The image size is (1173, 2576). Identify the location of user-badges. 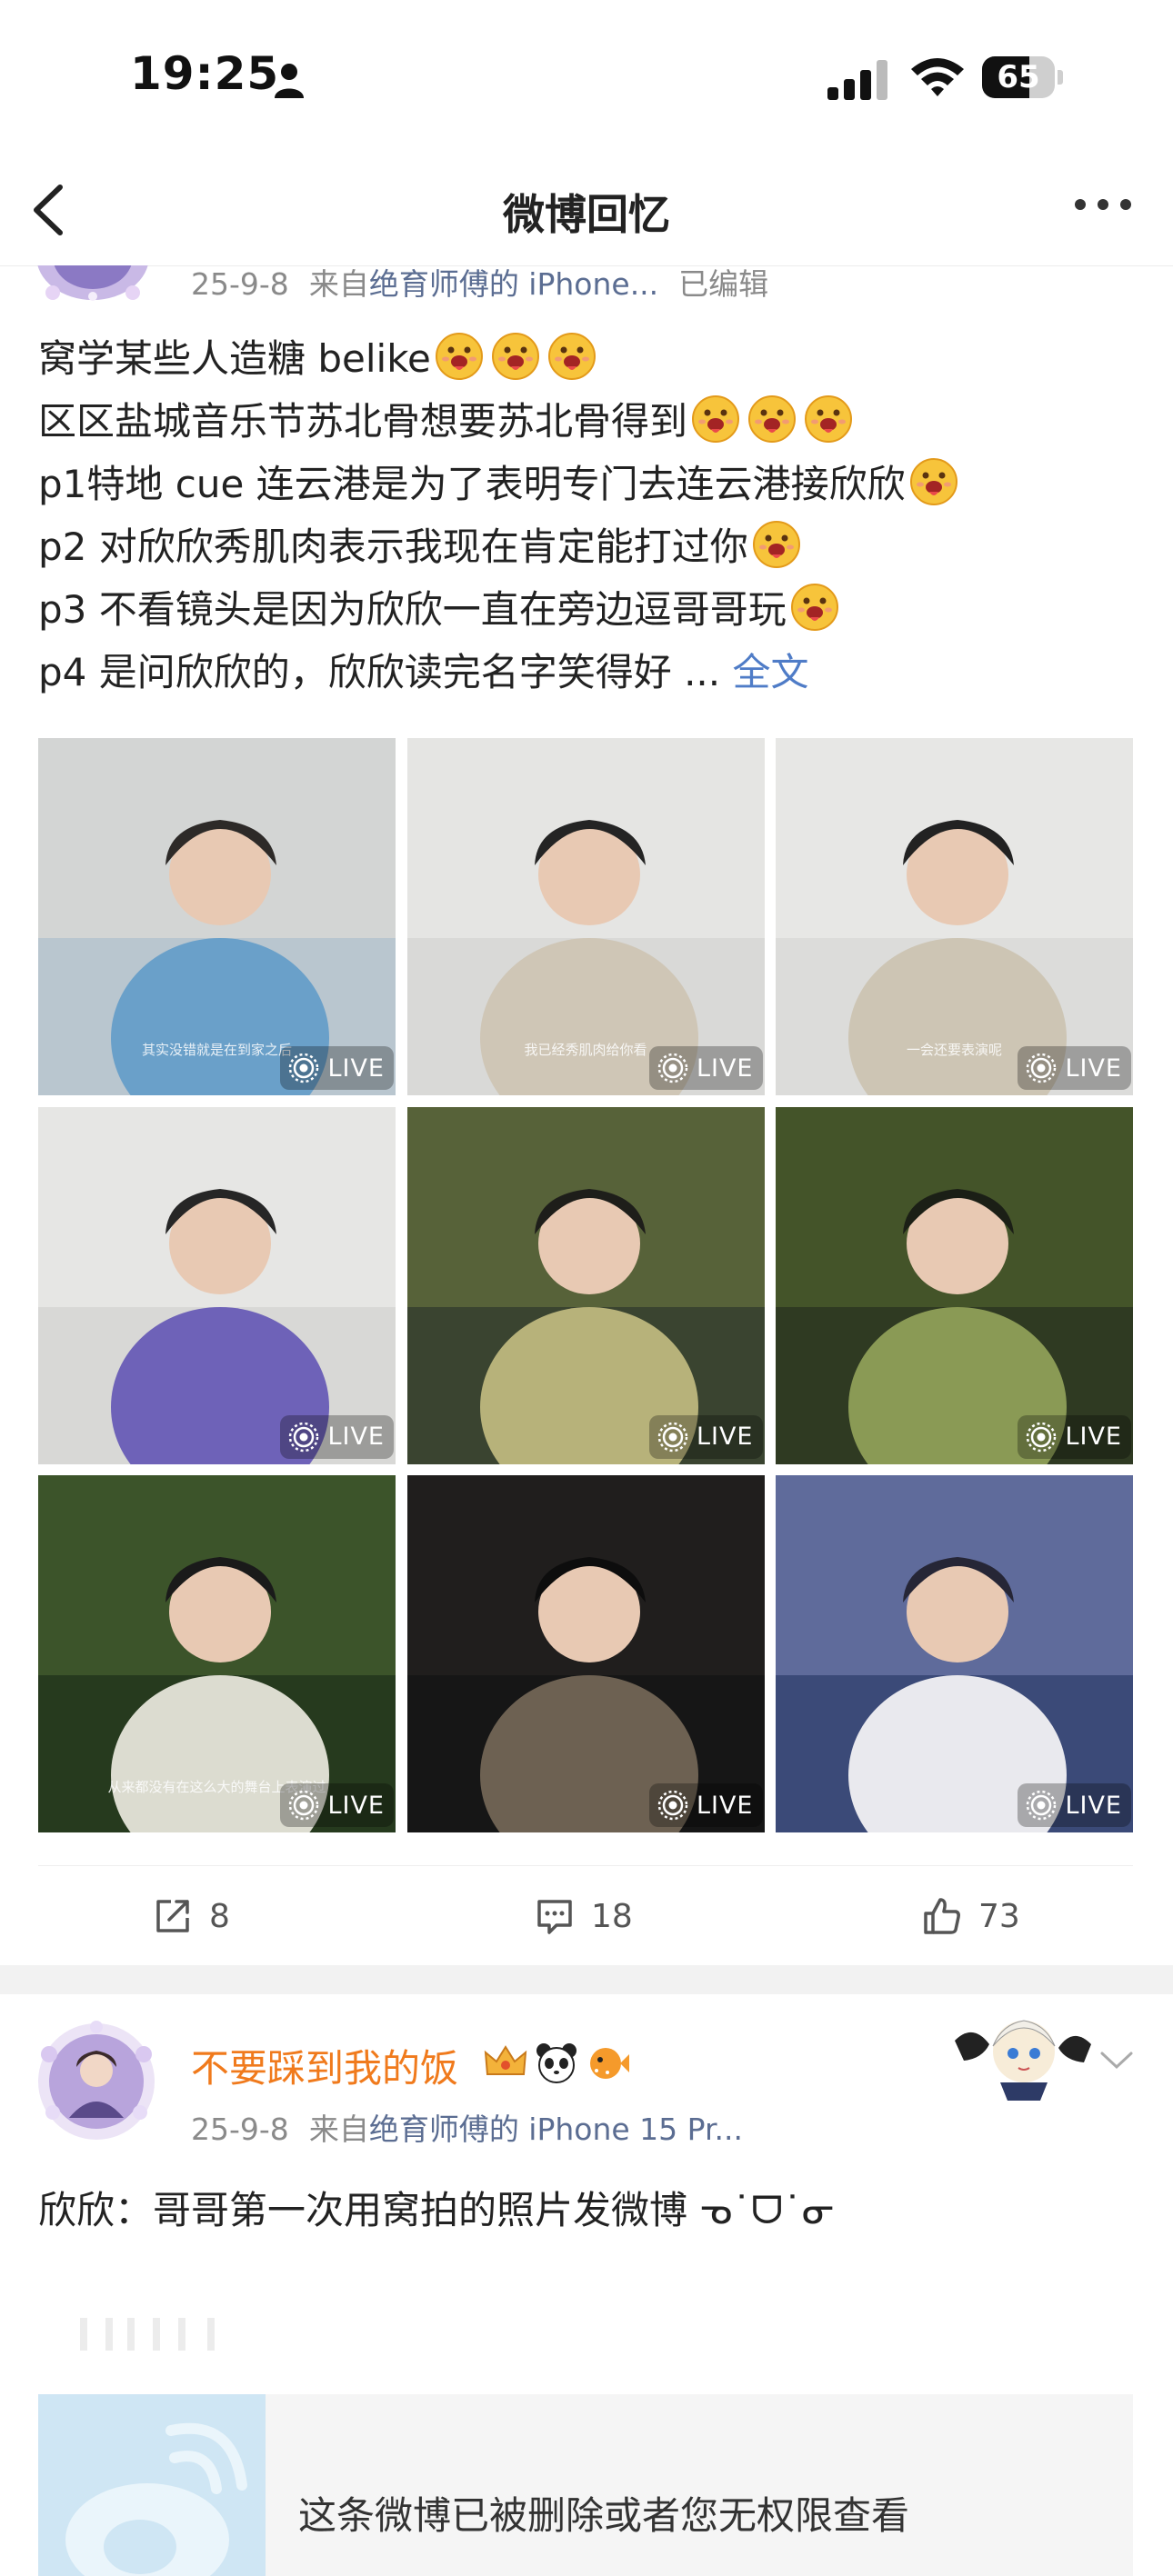
(556, 2062).